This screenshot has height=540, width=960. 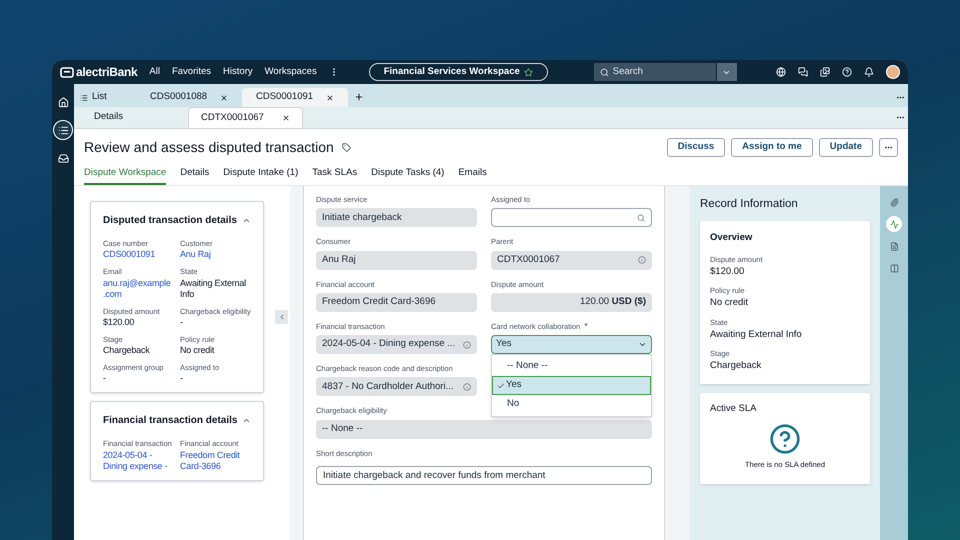 What do you see at coordinates (195, 175) in the screenshot?
I see `page-tab: Details` at bounding box center [195, 175].